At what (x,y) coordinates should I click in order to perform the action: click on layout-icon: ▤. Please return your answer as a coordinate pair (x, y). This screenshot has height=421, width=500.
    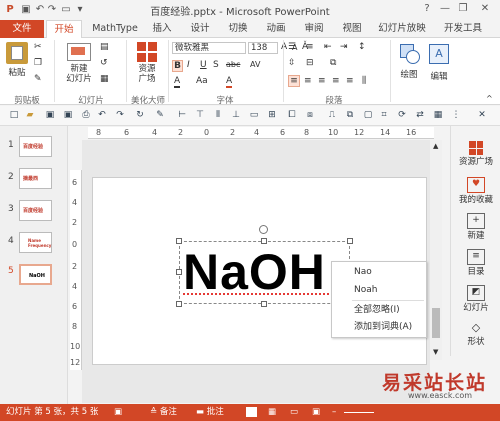
    Looking at the image, I should click on (104, 47).